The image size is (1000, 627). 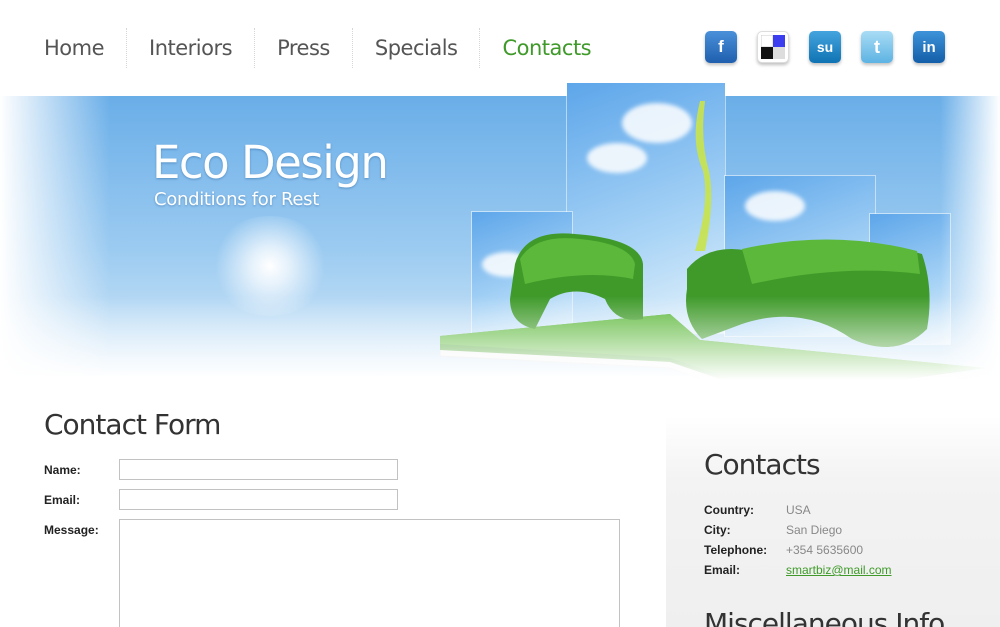 I want to click on message-label: Message:, so click(x=71, y=530).